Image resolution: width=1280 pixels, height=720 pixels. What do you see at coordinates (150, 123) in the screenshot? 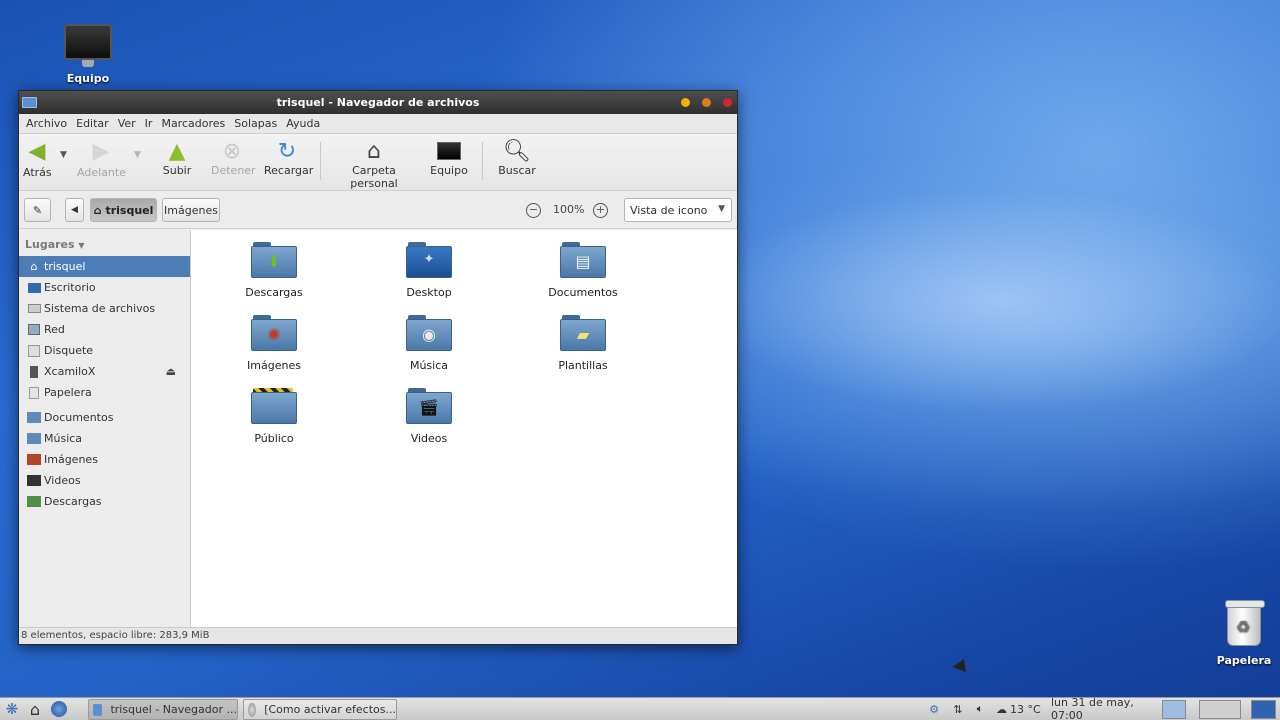
I see `menu-ir: Ir` at bounding box center [150, 123].